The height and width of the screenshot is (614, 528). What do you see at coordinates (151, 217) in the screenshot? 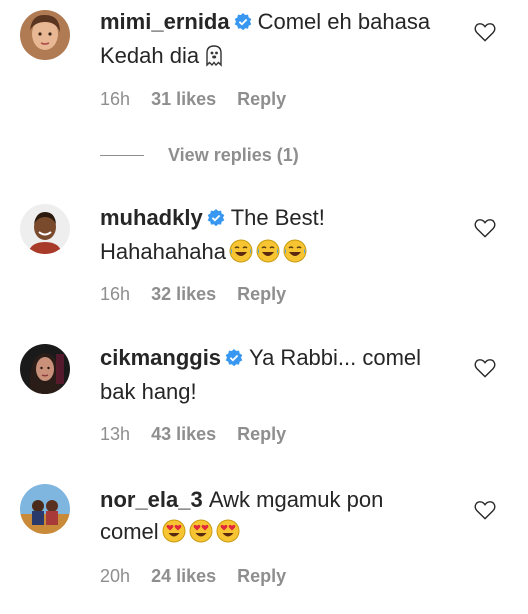
I see `comment-username: muhadkly` at bounding box center [151, 217].